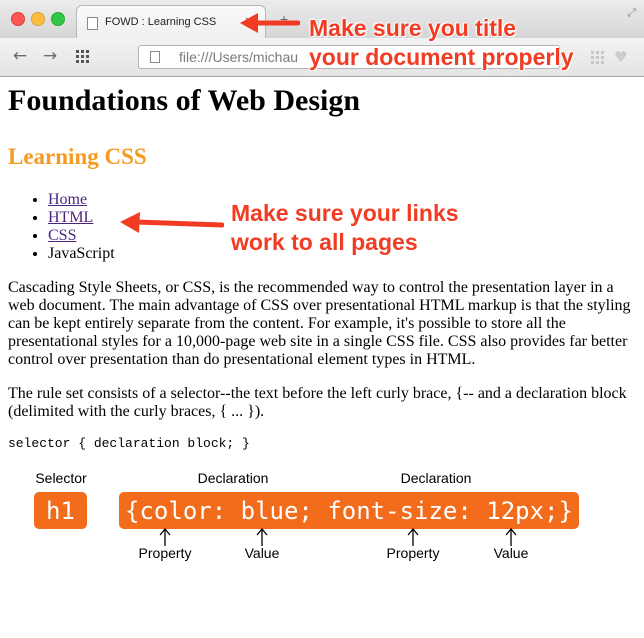 The image size is (644, 638). I want to click on page-subtitle: Learning CSS, so click(77, 156).